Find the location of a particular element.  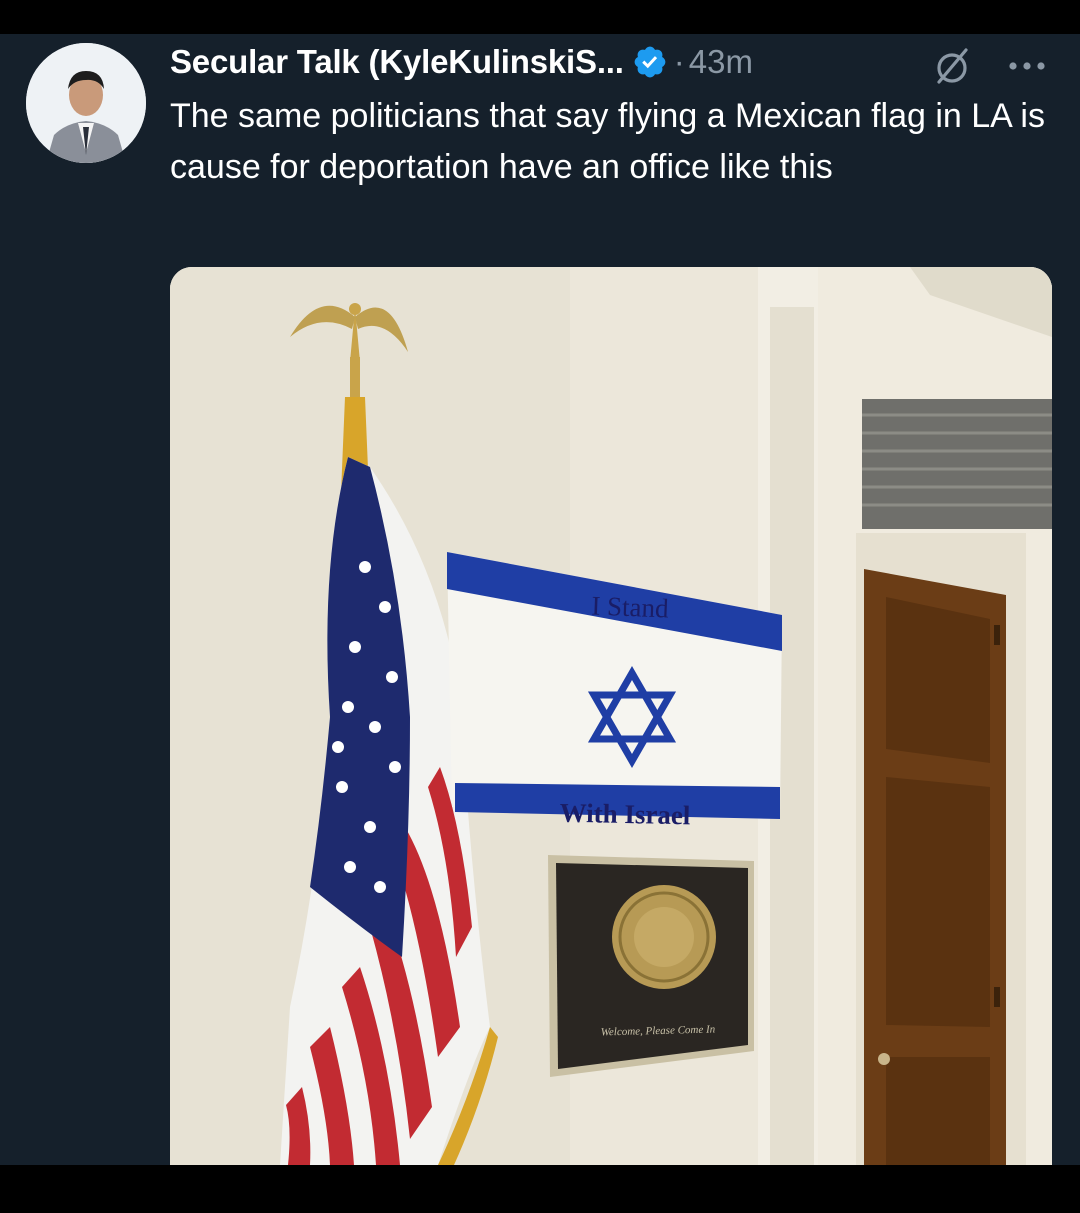

tweet-time: 43m is located at coordinates (721, 62).